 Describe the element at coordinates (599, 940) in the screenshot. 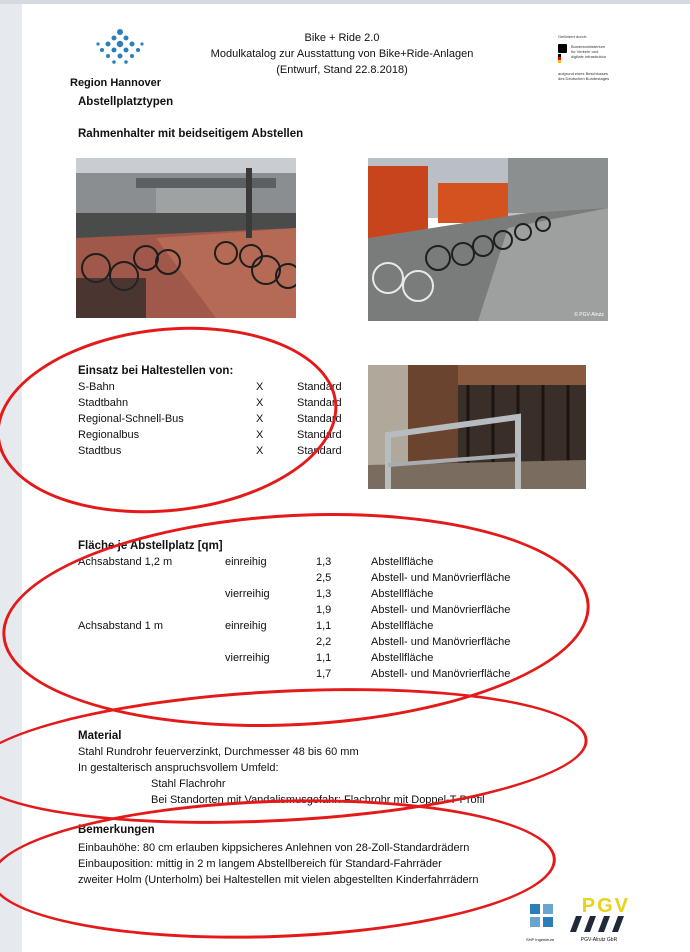

I see `pgv-subtext: PGV-Alrutz GbR` at that location.